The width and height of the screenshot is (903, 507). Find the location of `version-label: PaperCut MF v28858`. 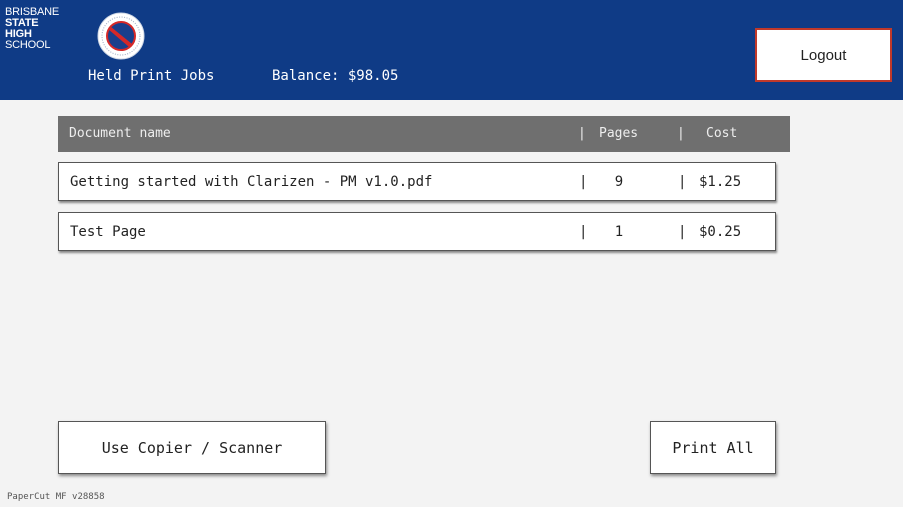

version-label: PaperCut MF v28858 is located at coordinates (56, 497).